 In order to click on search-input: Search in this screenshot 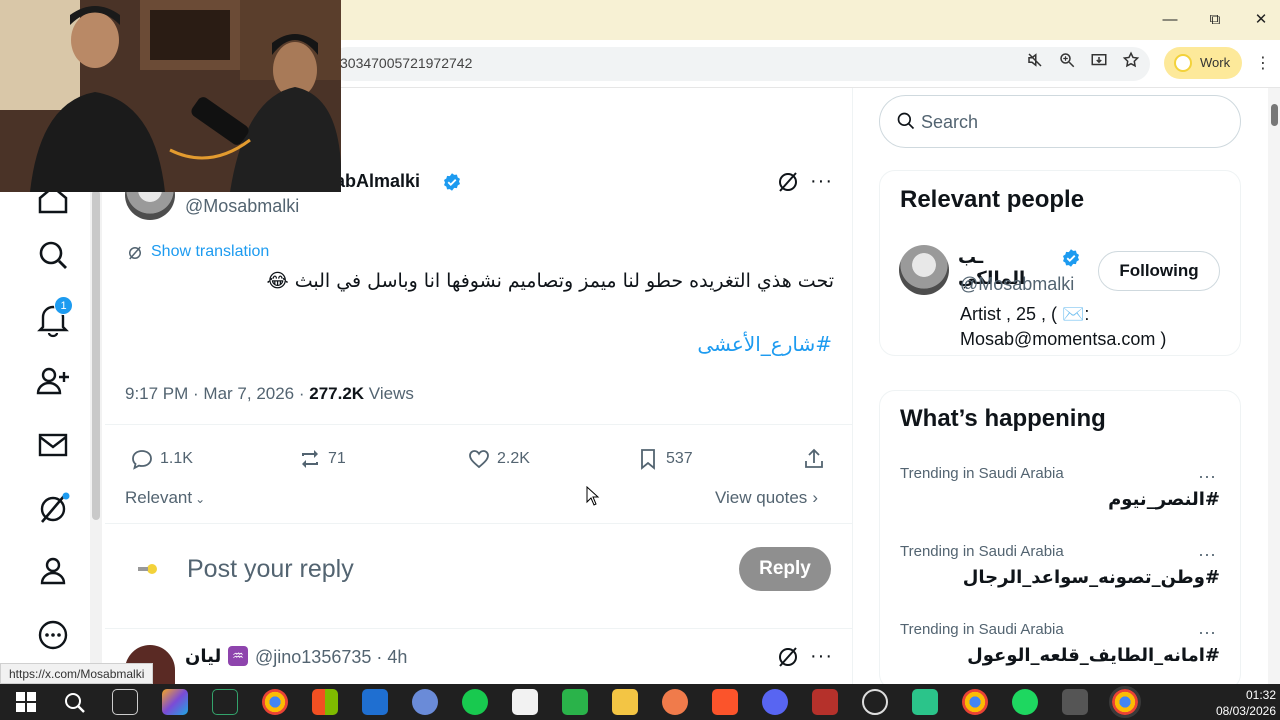, I will do `click(949, 122)`.